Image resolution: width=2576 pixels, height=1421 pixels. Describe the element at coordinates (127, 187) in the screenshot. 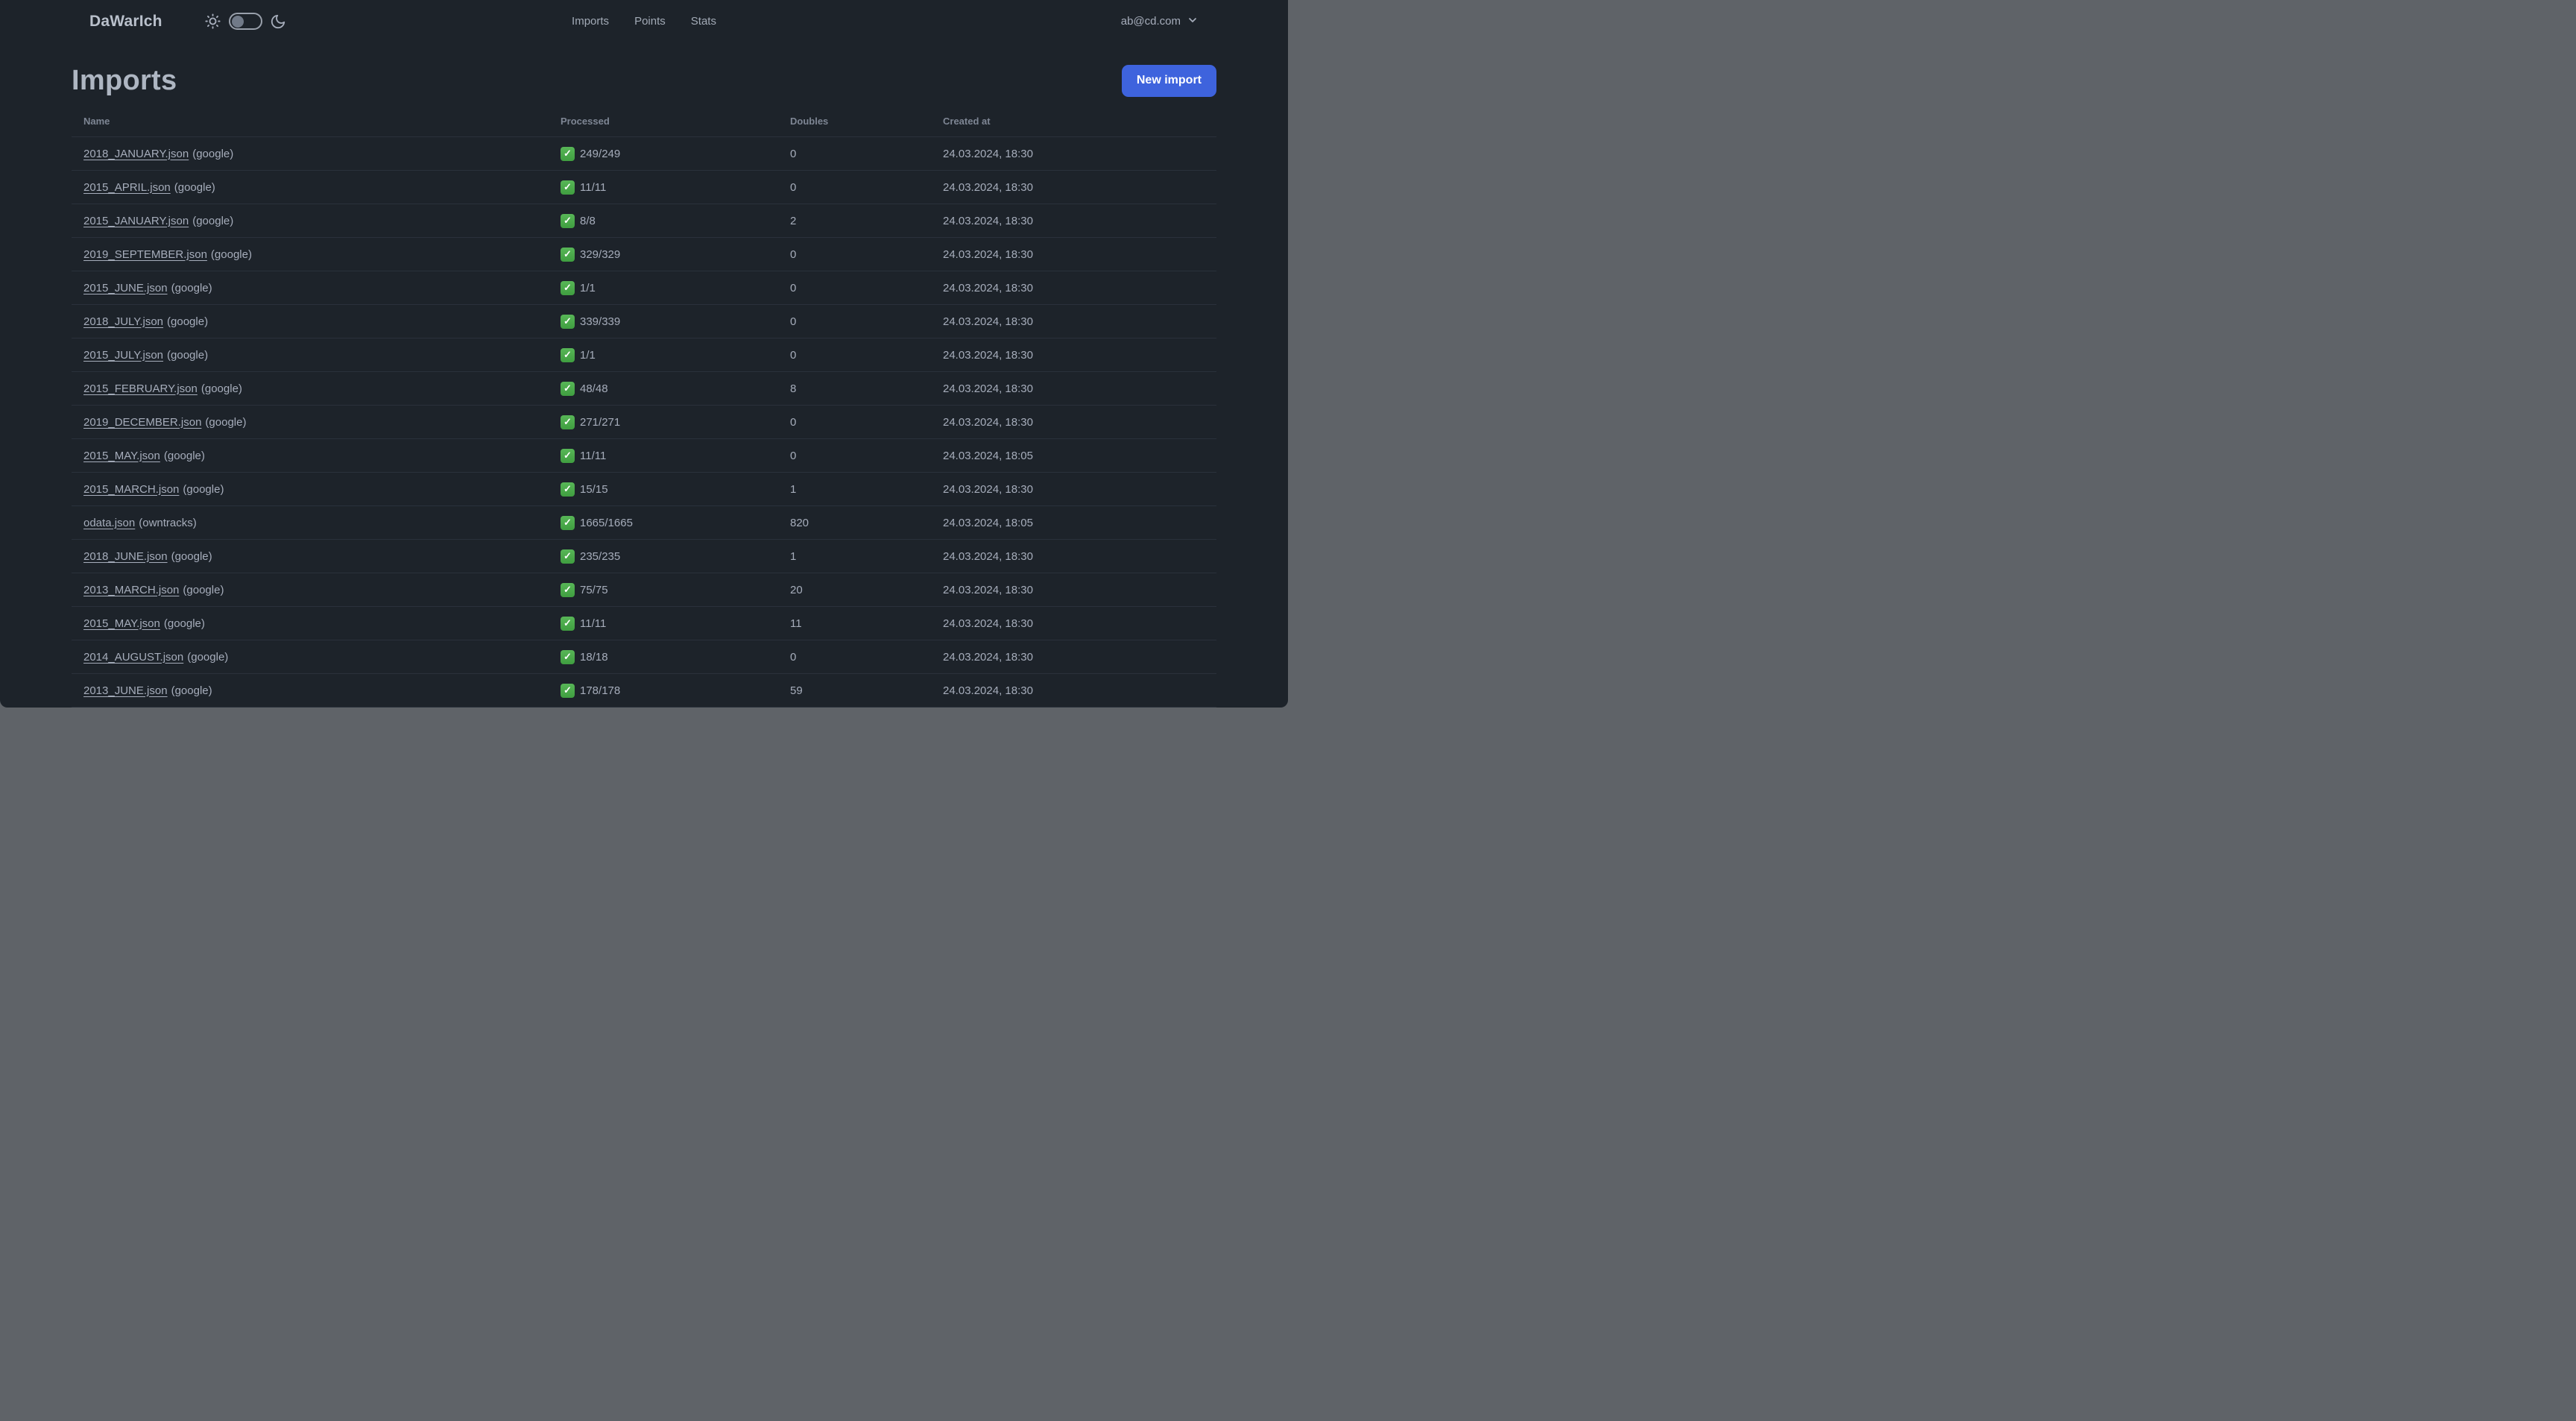

I see `import-file-link: 2015_APRIL.json` at that location.